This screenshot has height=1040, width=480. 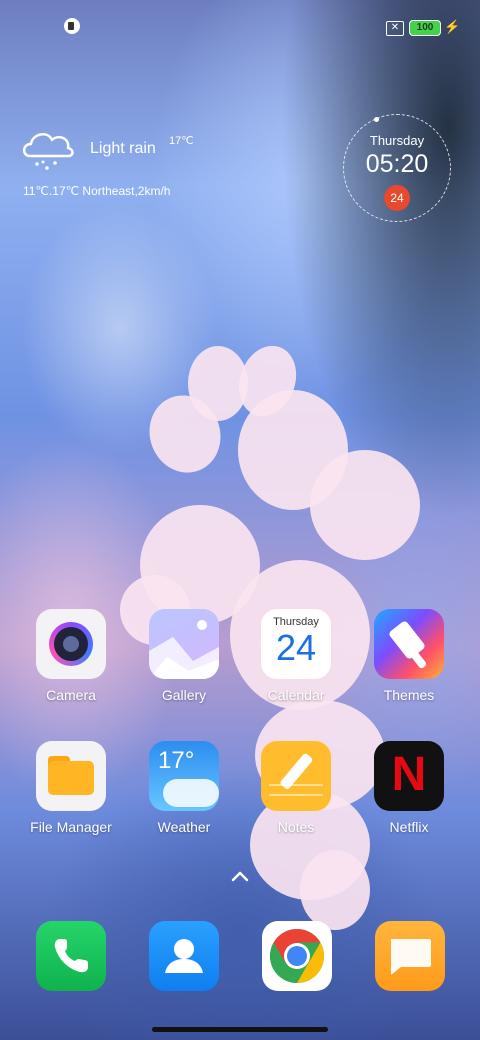 What do you see at coordinates (181, 141) in the screenshot?
I see `weather-temperature: 17℃` at bounding box center [181, 141].